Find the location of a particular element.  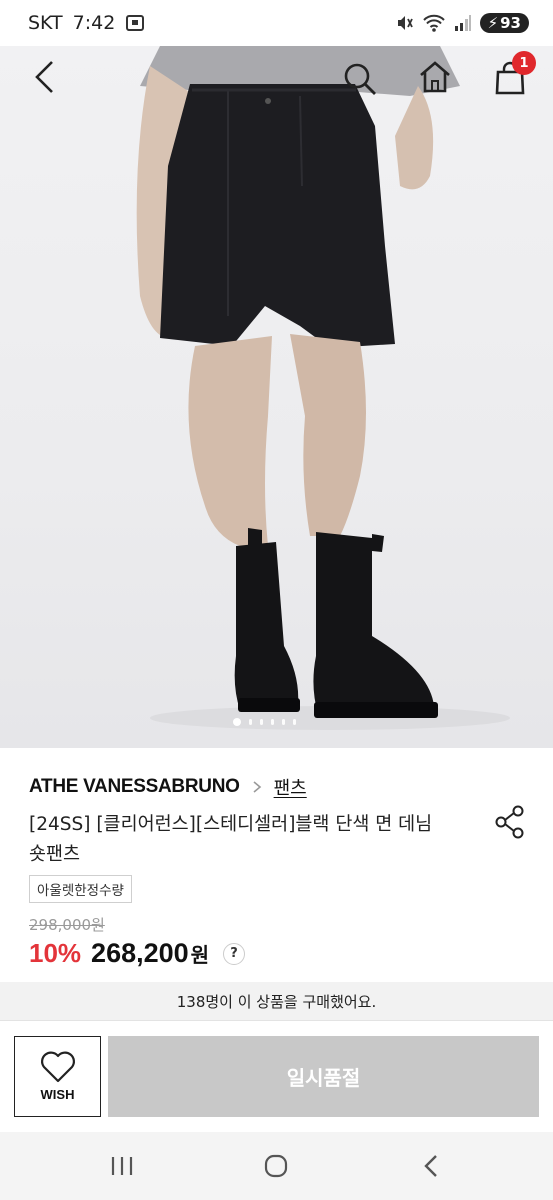

search-icon is located at coordinates (360, 79).